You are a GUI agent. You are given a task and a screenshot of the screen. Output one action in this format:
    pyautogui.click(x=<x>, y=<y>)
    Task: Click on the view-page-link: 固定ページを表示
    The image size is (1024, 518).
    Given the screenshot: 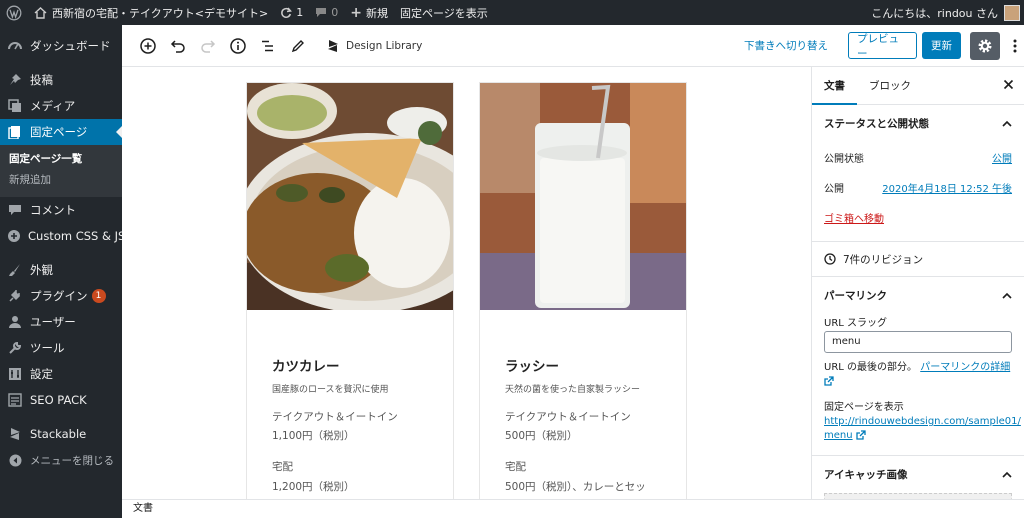 What is the action you would take?
    pyautogui.click(x=444, y=12)
    